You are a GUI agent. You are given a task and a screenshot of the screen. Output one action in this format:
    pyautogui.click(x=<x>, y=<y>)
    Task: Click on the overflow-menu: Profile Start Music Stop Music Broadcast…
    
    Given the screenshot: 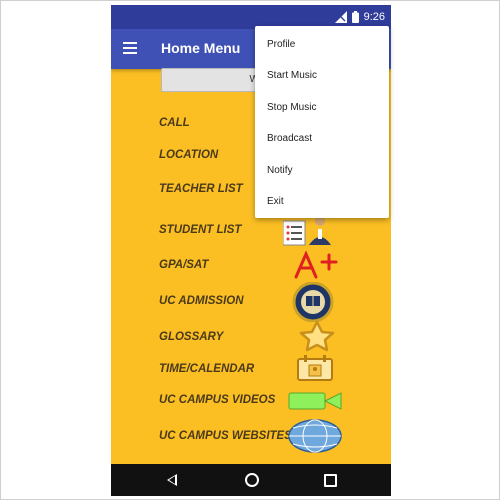 What is the action you would take?
    pyautogui.click(x=322, y=122)
    